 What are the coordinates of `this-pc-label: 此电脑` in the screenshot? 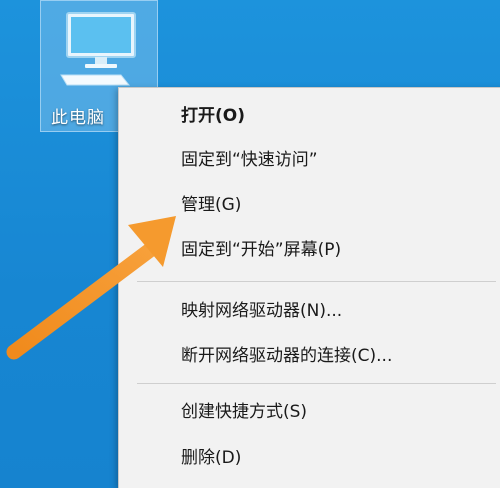 It's located at (78, 118).